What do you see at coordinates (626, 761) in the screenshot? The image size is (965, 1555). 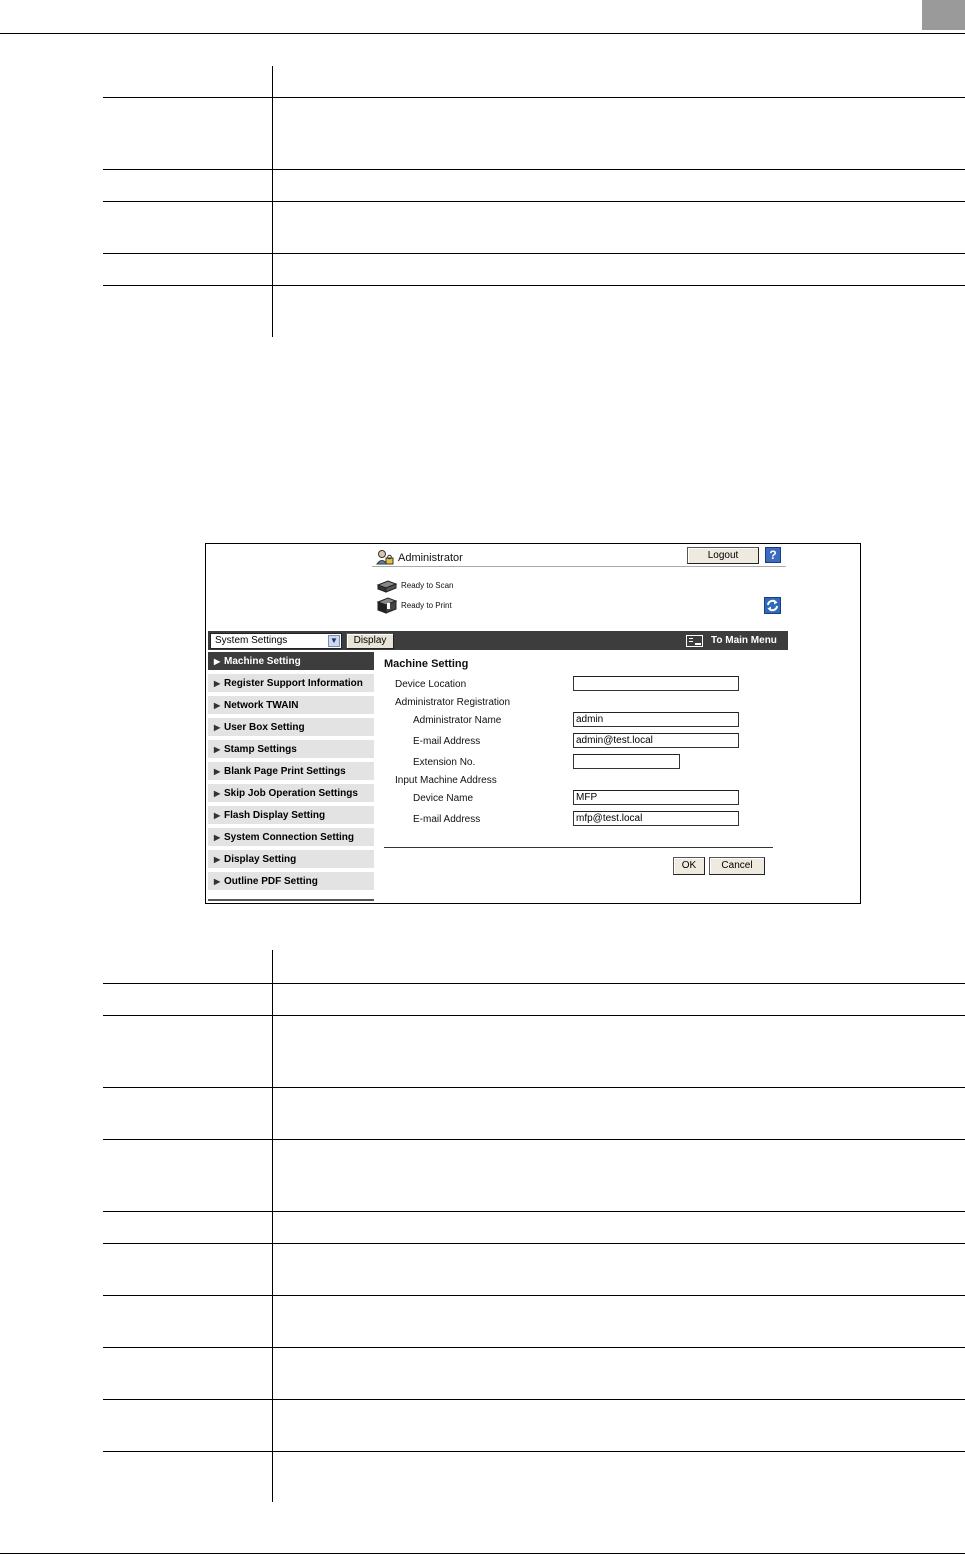 I see `extension-no-input` at bounding box center [626, 761].